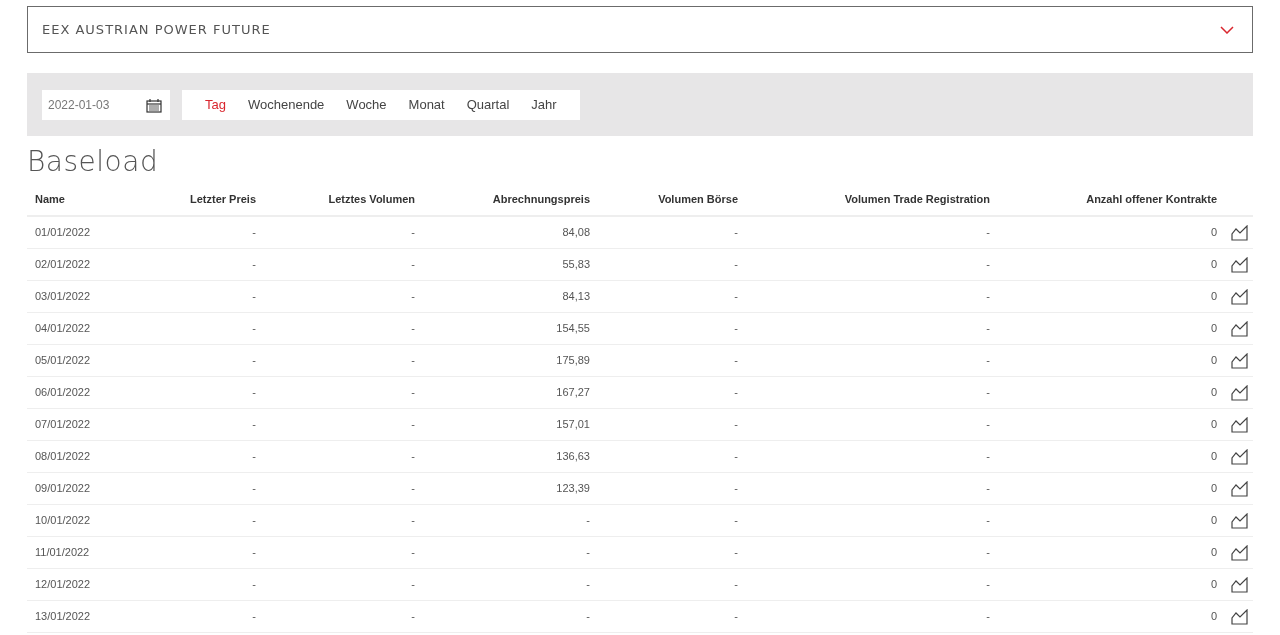 The height and width of the screenshot is (635, 1280). Describe the element at coordinates (573, 329) in the screenshot. I see `table-cell-text: 154,55` at that location.